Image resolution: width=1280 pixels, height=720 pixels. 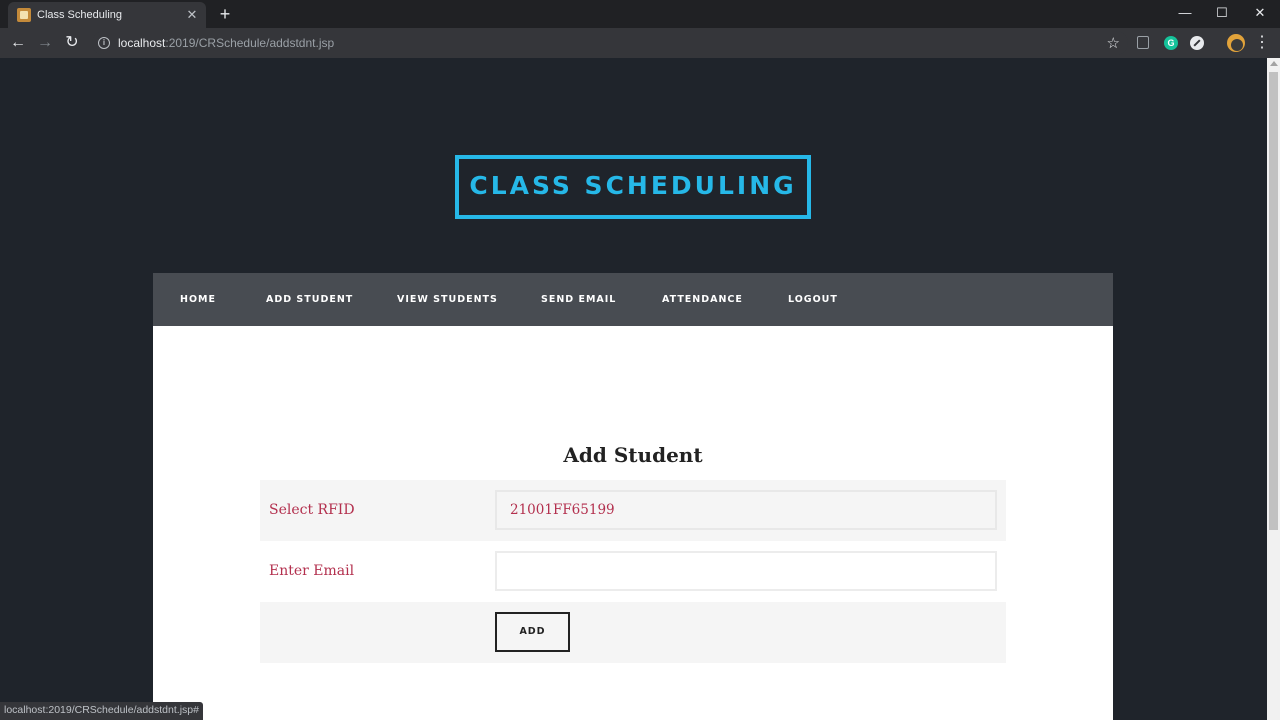 I want to click on browser-menu-icon: ⋮, so click(x=1262, y=43).